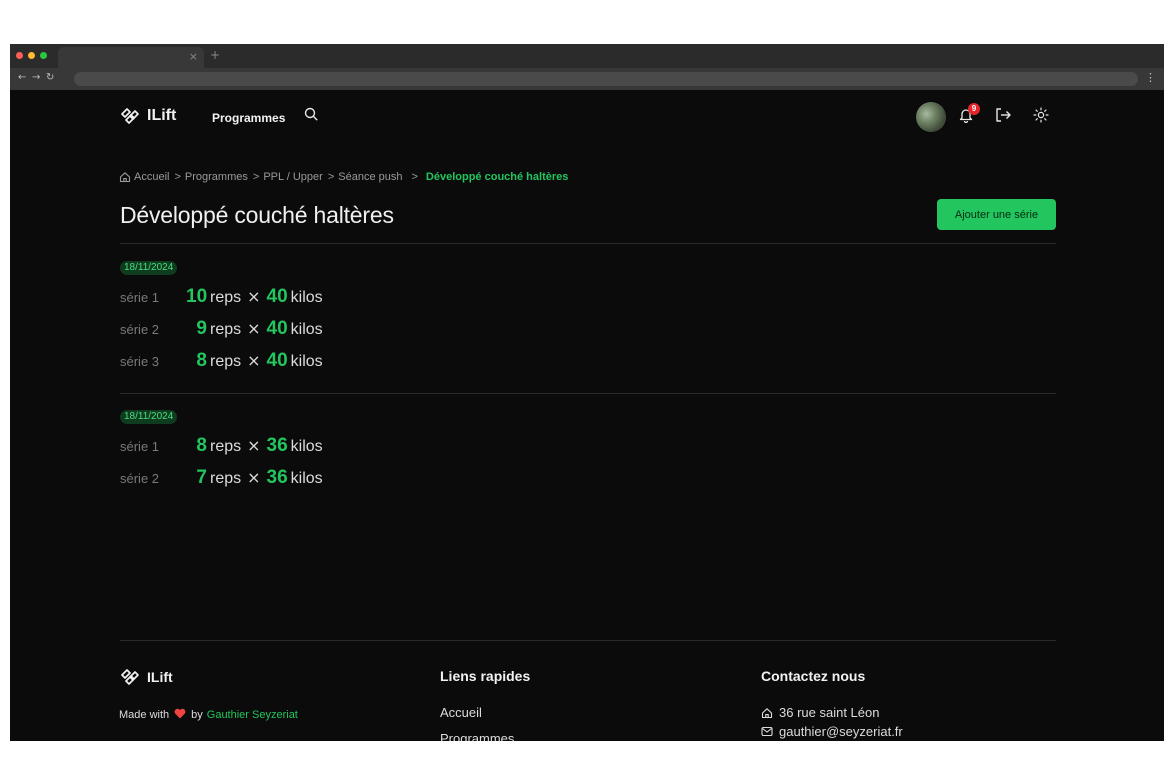 The height and width of the screenshot is (783, 1175). I want to click on minimize-window-button, so click(31, 55).